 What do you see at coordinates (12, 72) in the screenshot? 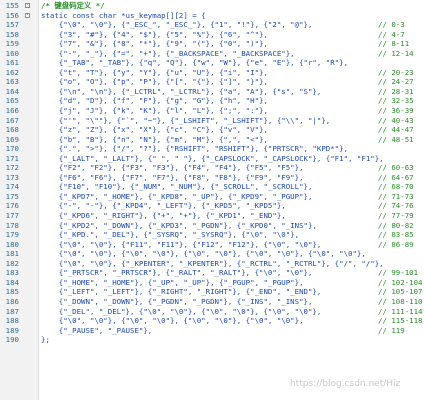
I see `line-number: 162` at bounding box center [12, 72].